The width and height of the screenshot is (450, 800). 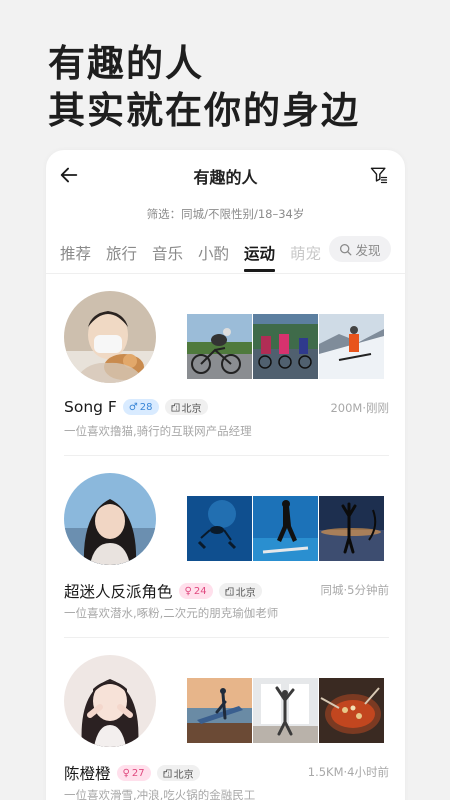 What do you see at coordinates (348, 772) in the screenshot?
I see `distance-time: 1.5KM·4小时前` at bounding box center [348, 772].